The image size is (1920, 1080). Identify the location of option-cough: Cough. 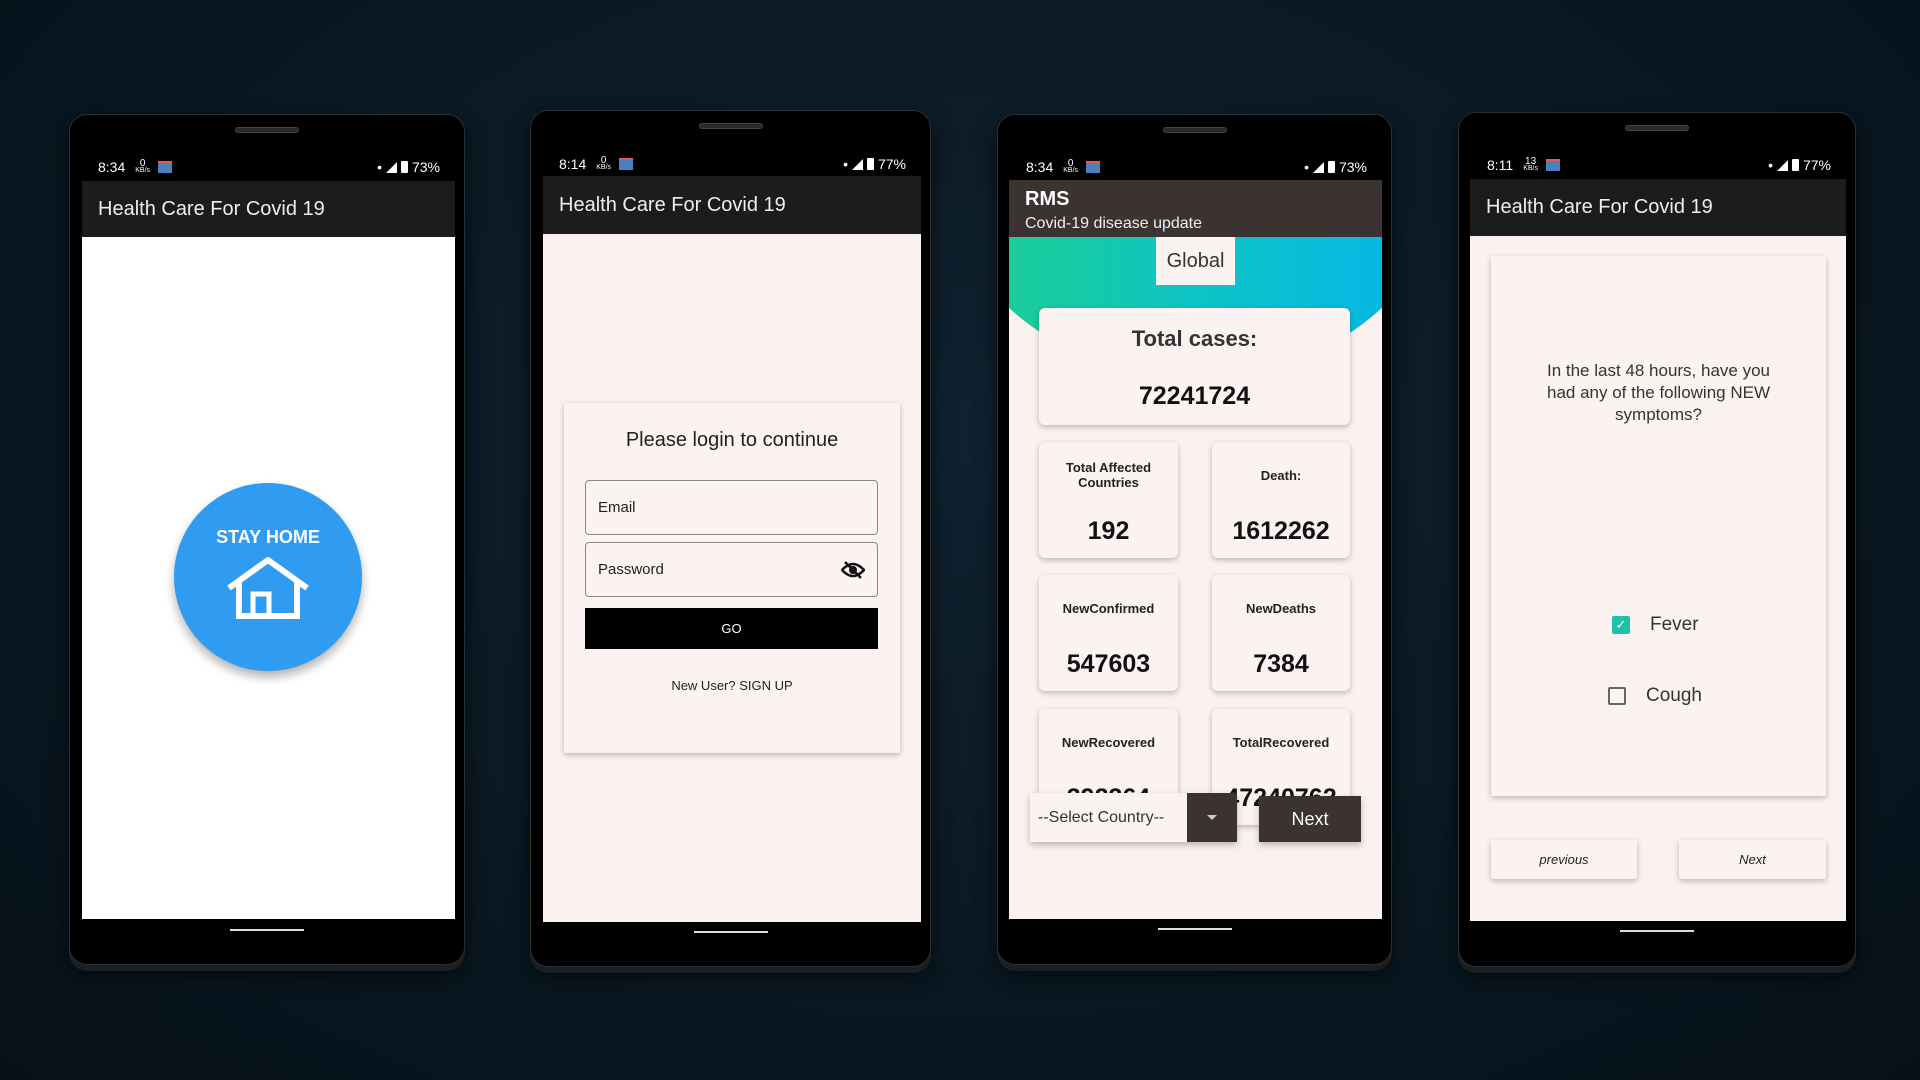
(1678, 696).